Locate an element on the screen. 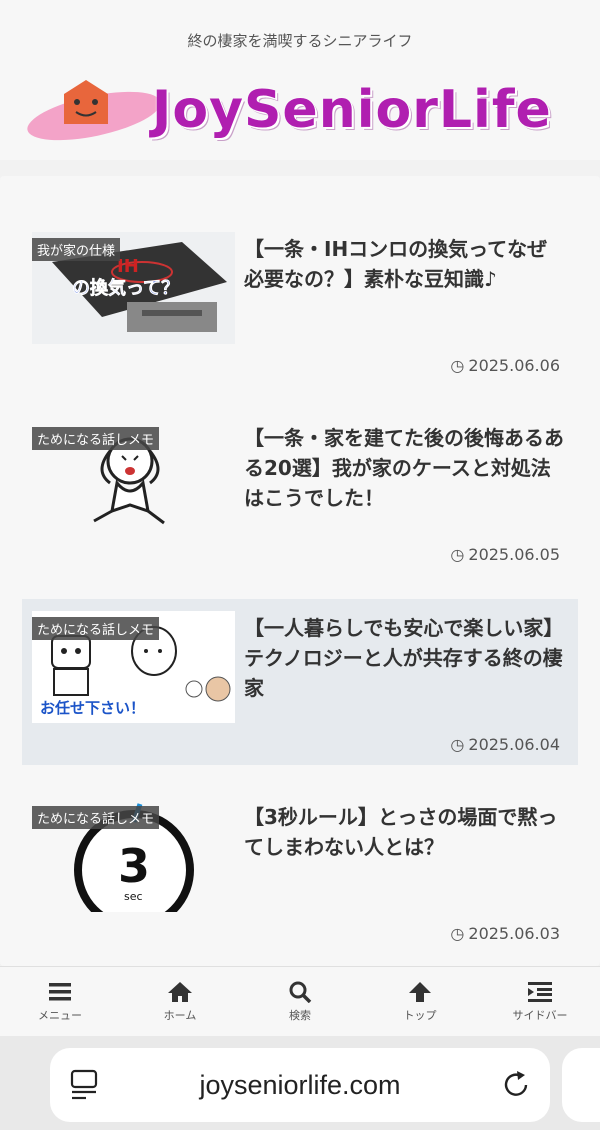 Image resolution: width=600 pixels, height=1130 pixels. site-header: 終の棲家を満喫するシニアライフ JoySeniorLife is located at coordinates (300, 80).